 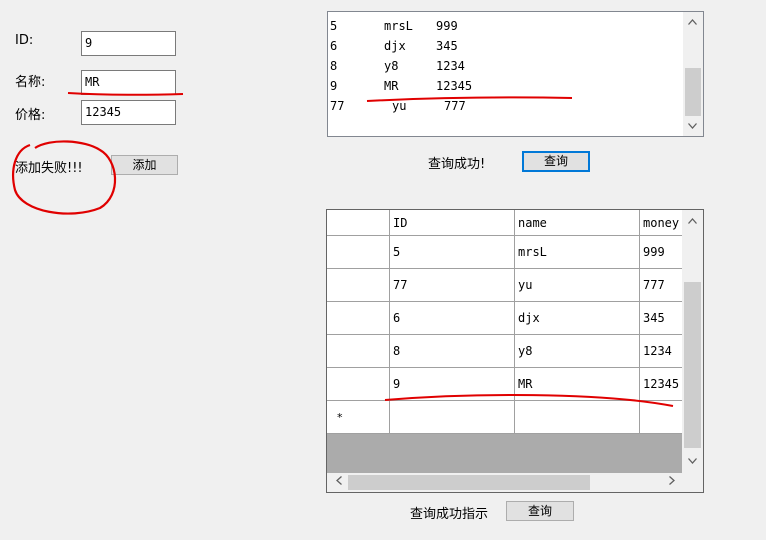 What do you see at coordinates (399, 106) in the screenshot?
I see `listbox-item-name: yu` at bounding box center [399, 106].